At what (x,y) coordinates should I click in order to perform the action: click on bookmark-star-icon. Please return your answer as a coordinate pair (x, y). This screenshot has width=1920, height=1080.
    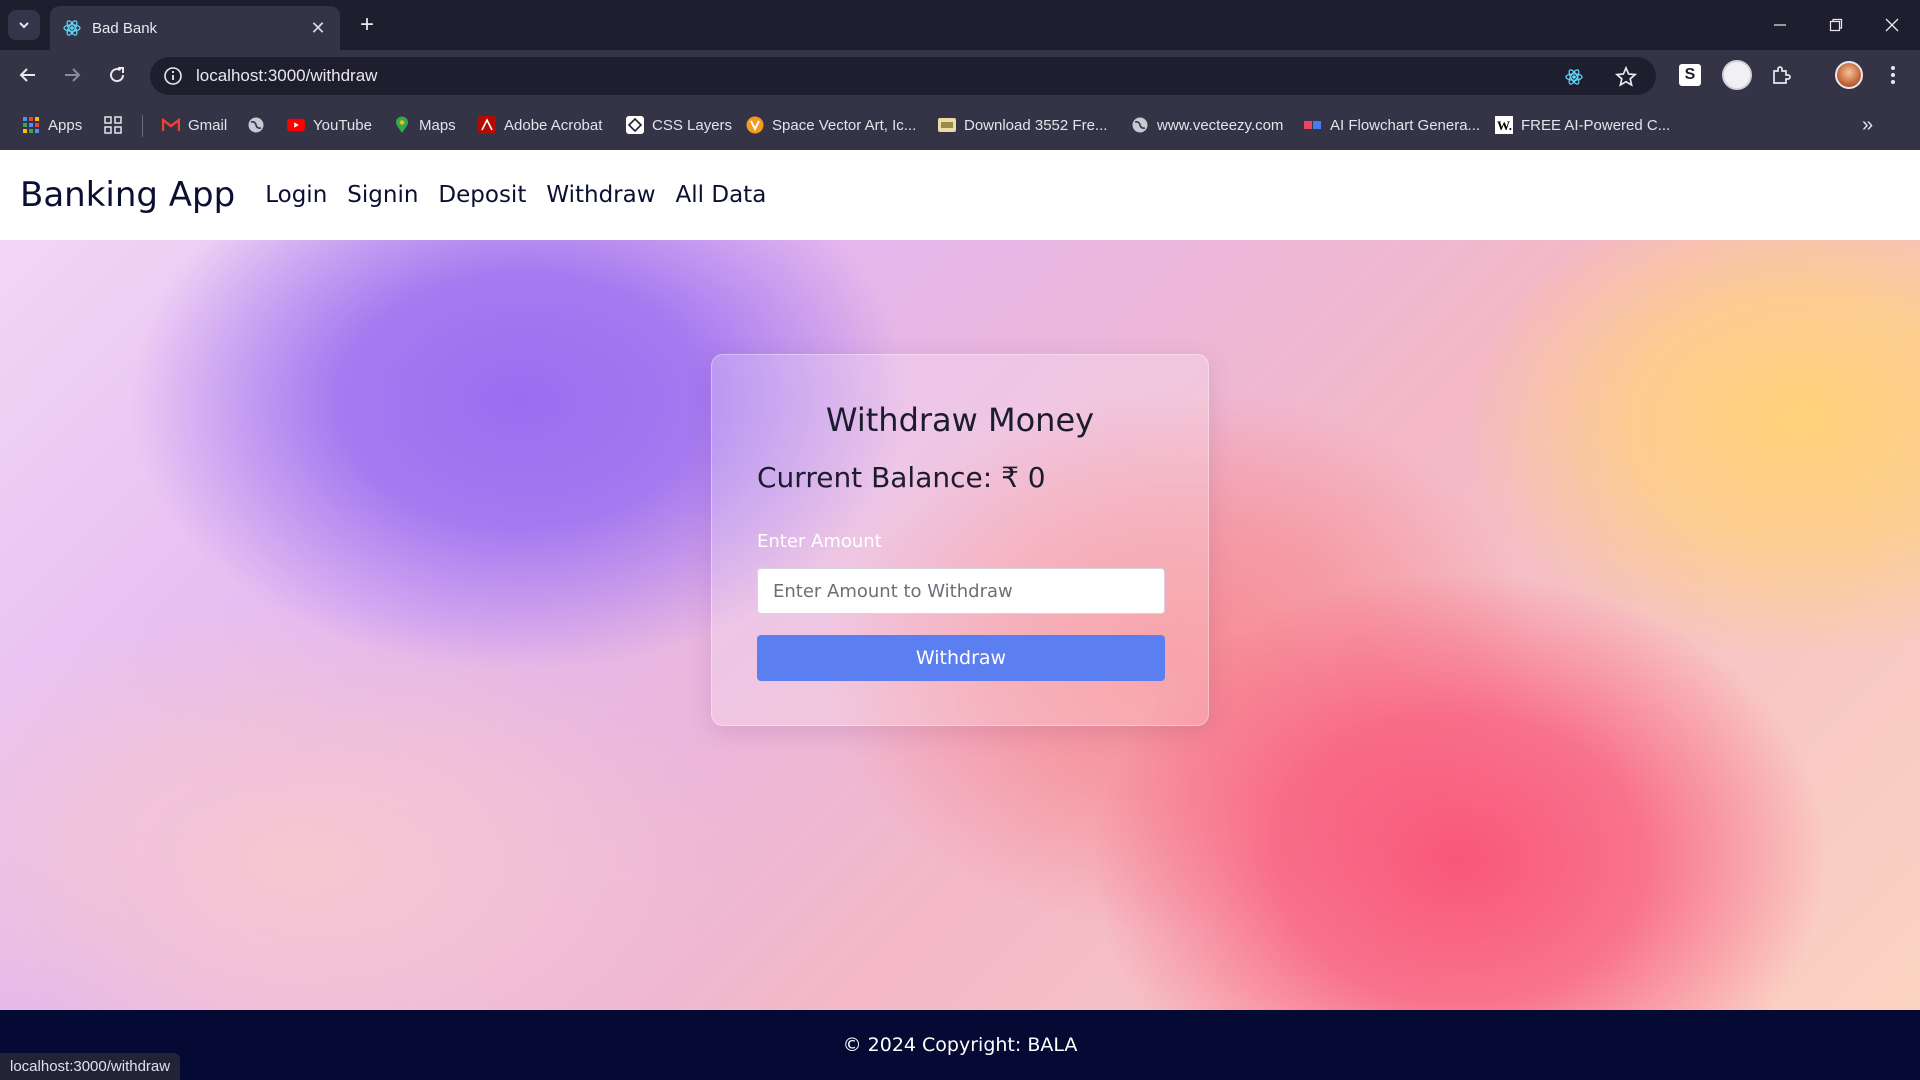
    Looking at the image, I should click on (1626, 77).